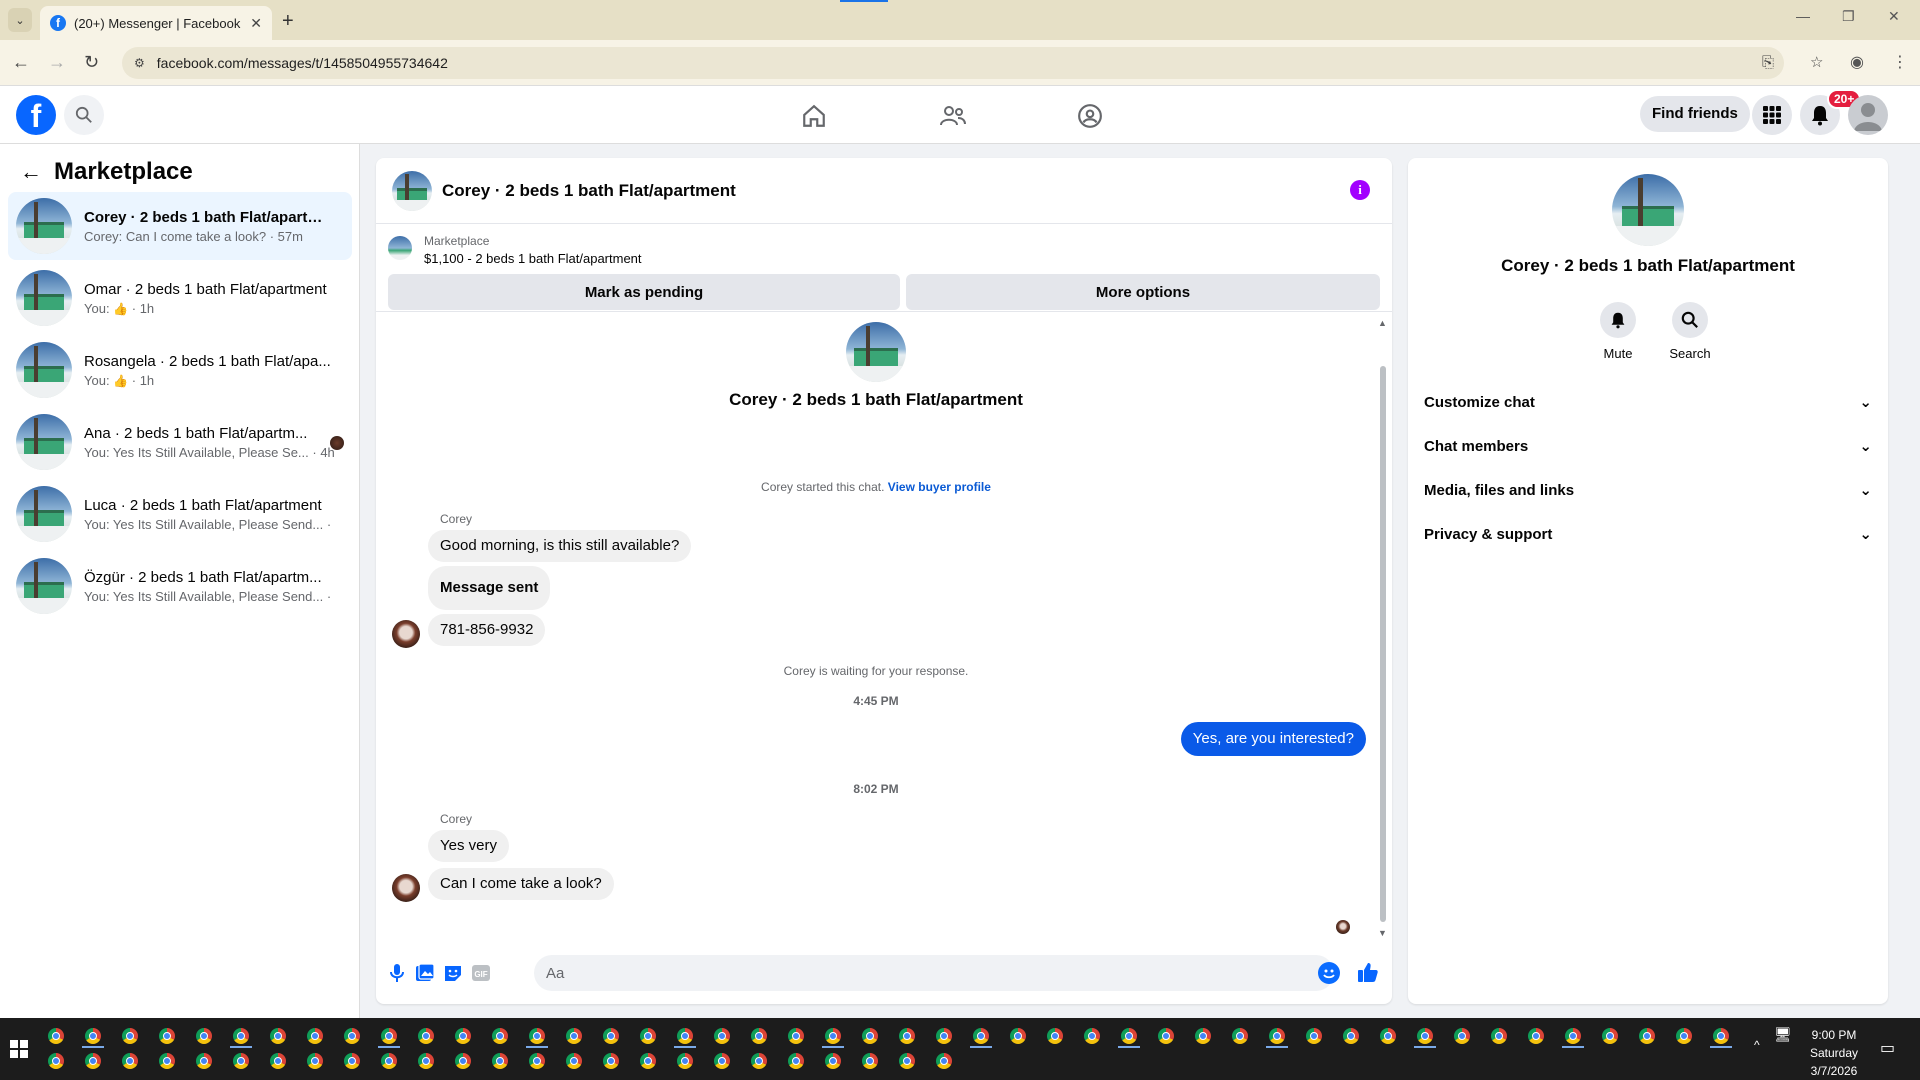  What do you see at coordinates (91, 62) in the screenshot?
I see `reload-button: ↻` at bounding box center [91, 62].